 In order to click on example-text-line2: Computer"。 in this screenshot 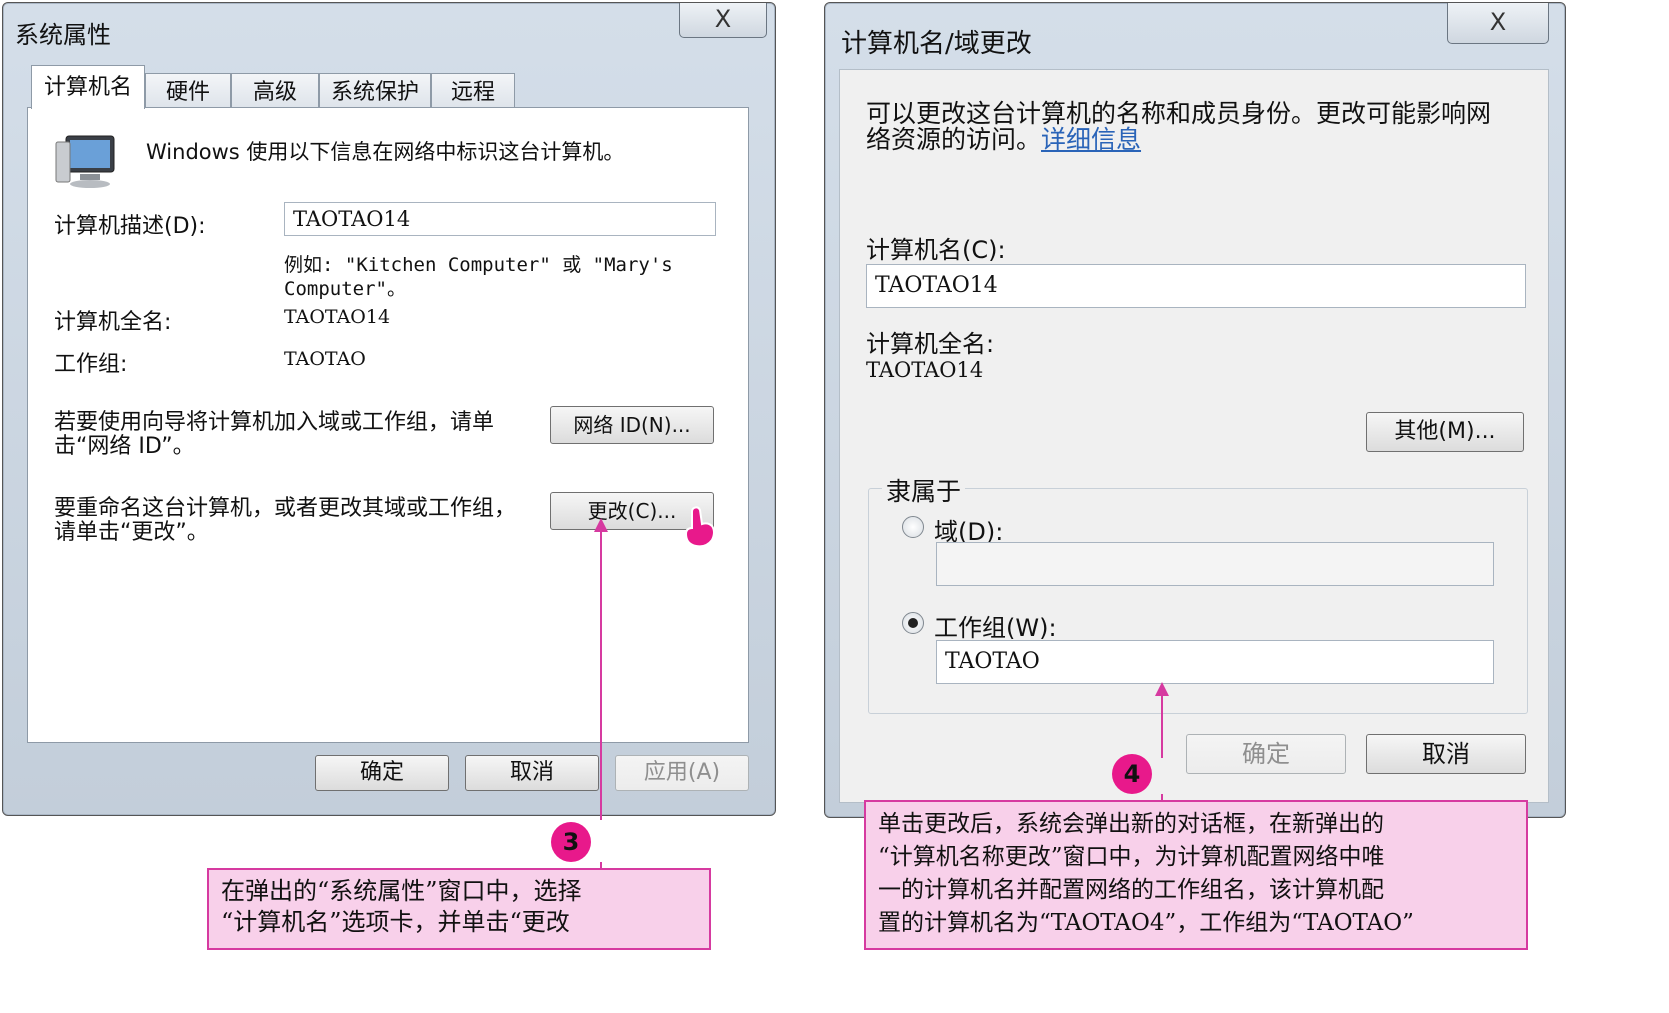, I will do `click(345, 289)`.